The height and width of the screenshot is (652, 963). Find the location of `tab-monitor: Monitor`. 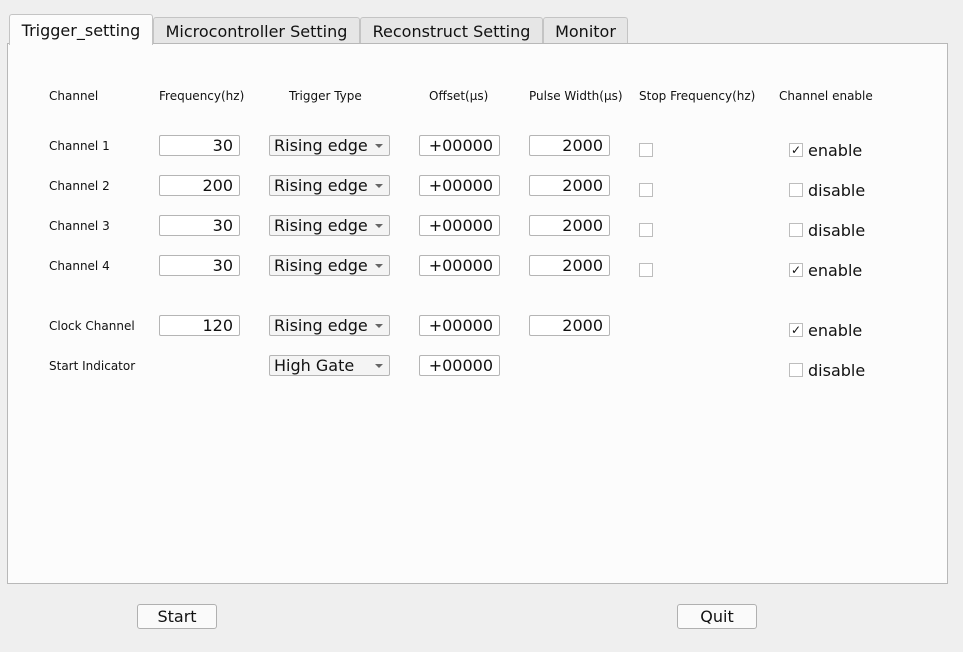

tab-monitor: Monitor is located at coordinates (585, 30).